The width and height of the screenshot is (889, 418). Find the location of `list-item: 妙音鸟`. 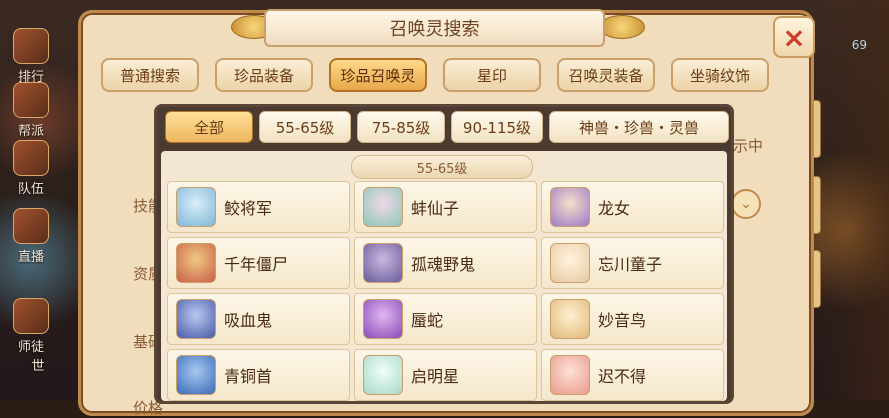

list-item: 妙音鸟 is located at coordinates (632, 319).